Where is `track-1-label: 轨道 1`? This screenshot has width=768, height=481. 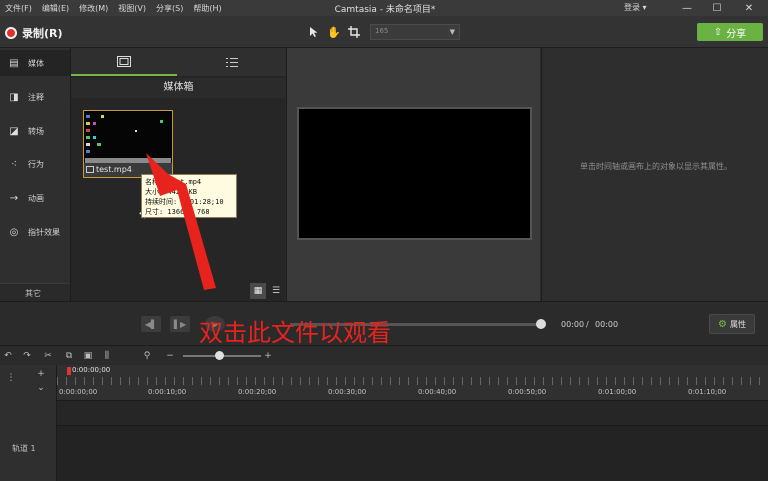
track-1-label: 轨道 1 is located at coordinates (24, 448).